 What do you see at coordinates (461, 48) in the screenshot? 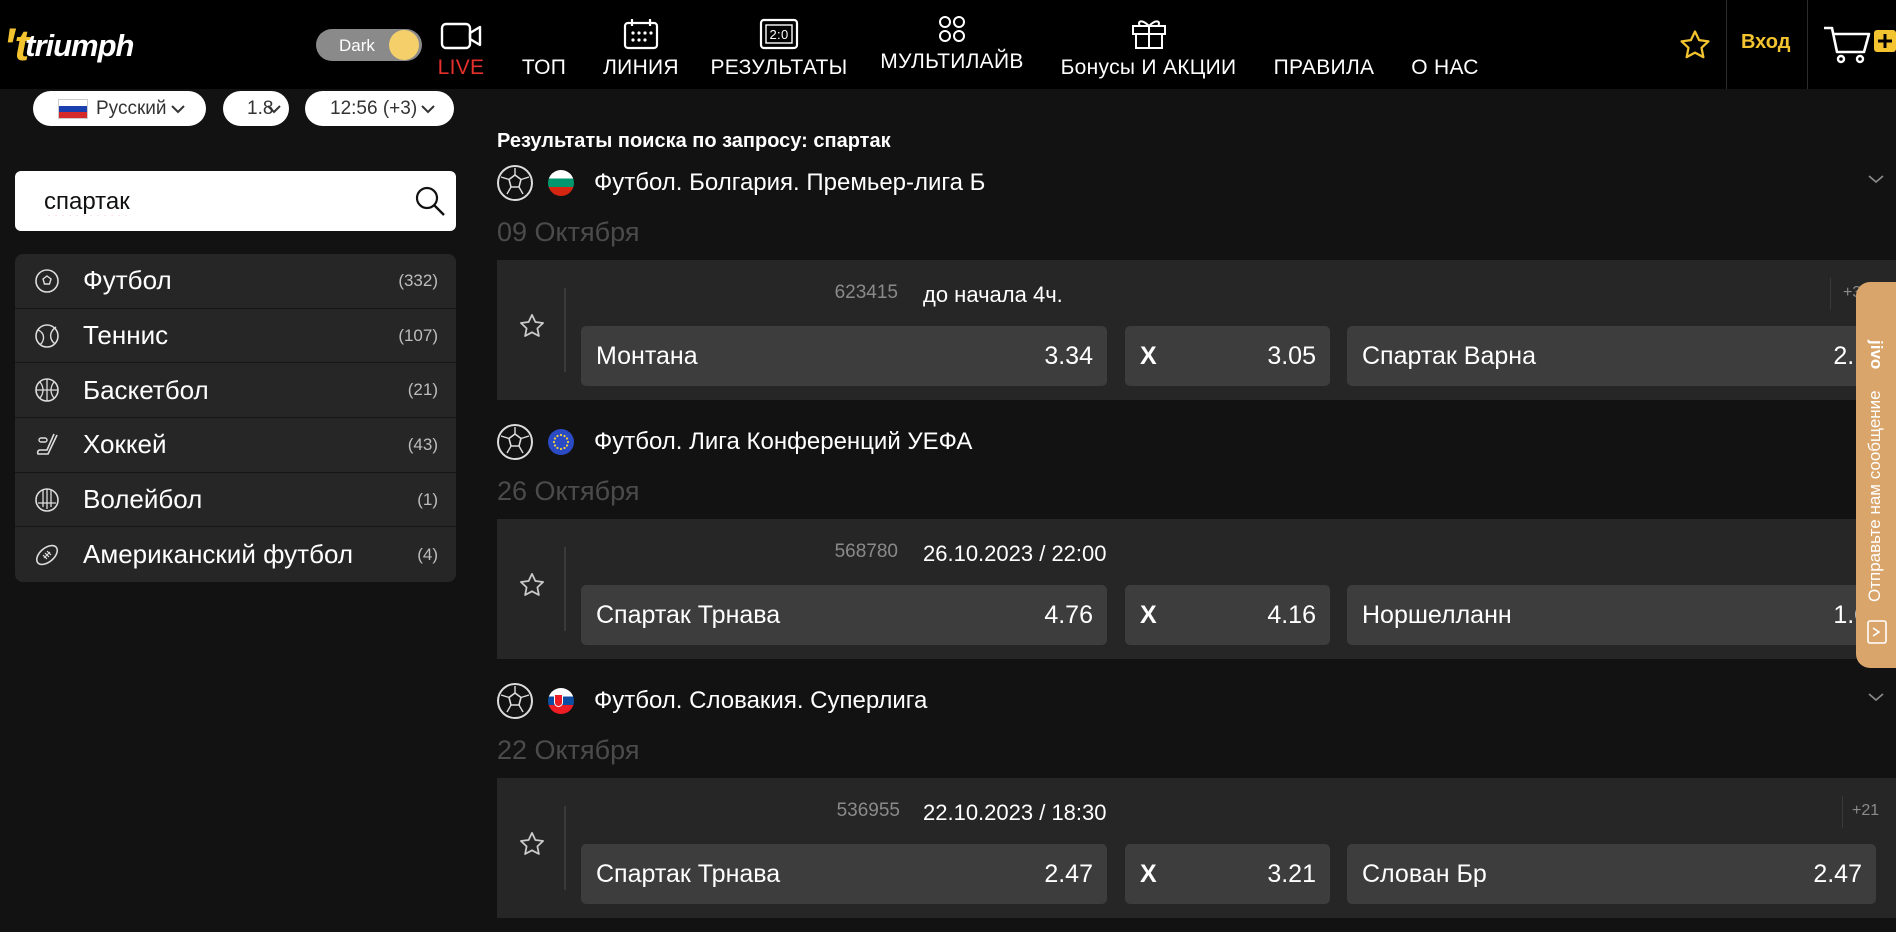
I see `nav-live: LIVE` at bounding box center [461, 48].